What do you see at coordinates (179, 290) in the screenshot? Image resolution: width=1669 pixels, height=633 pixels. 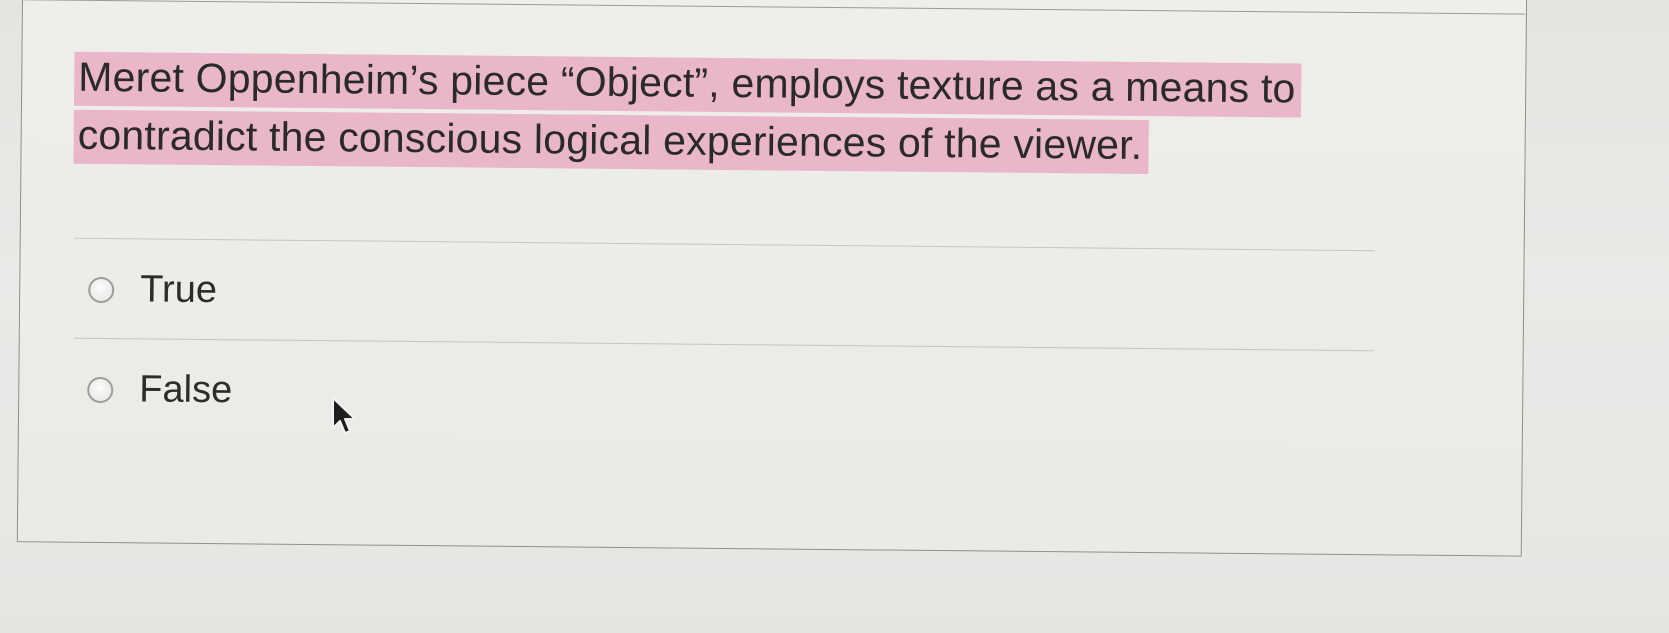 I see `option-true-label: True` at bounding box center [179, 290].